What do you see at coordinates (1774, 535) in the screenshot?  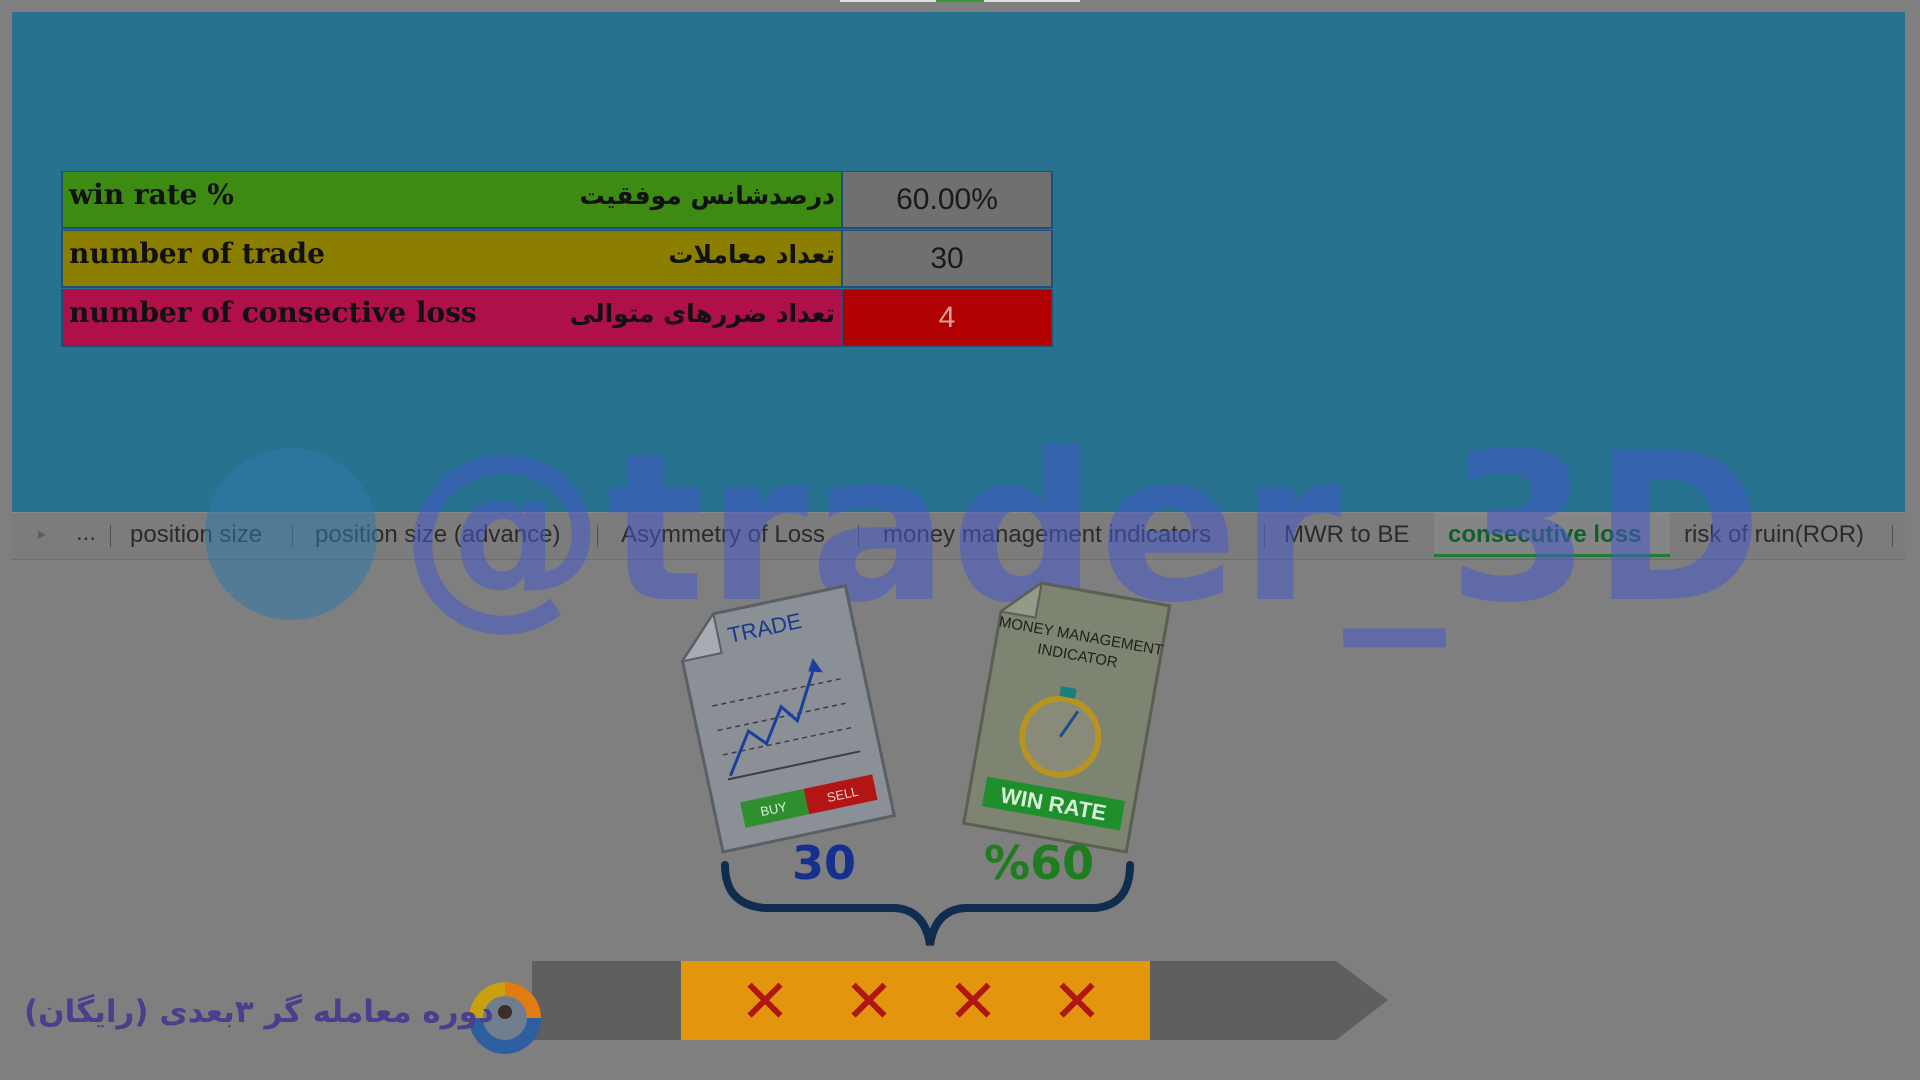 I see `tab-risk-of-ruin: risk of ruin(ROR)` at bounding box center [1774, 535].